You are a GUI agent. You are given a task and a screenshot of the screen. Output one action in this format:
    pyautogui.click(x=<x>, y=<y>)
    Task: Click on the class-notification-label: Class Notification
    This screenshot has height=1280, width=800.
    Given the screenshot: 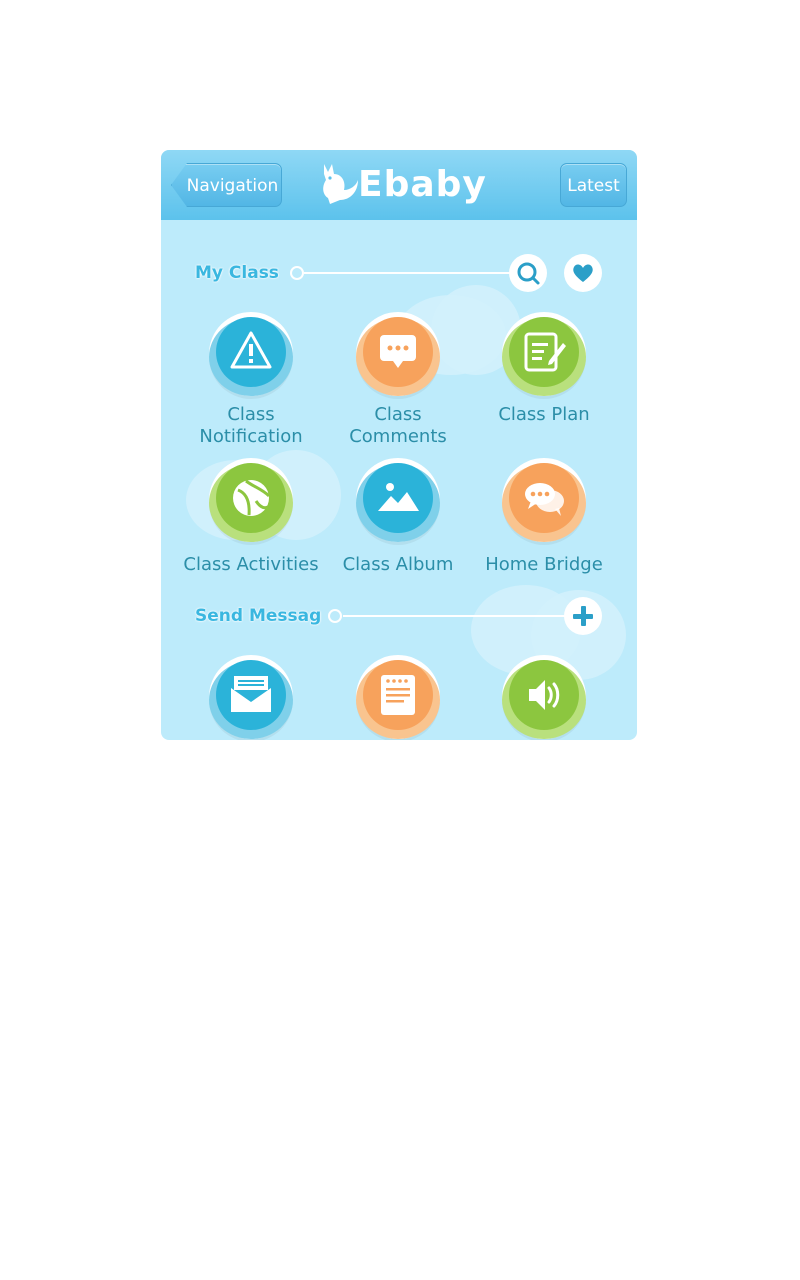 What is the action you would take?
    pyautogui.click(x=251, y=425)
    